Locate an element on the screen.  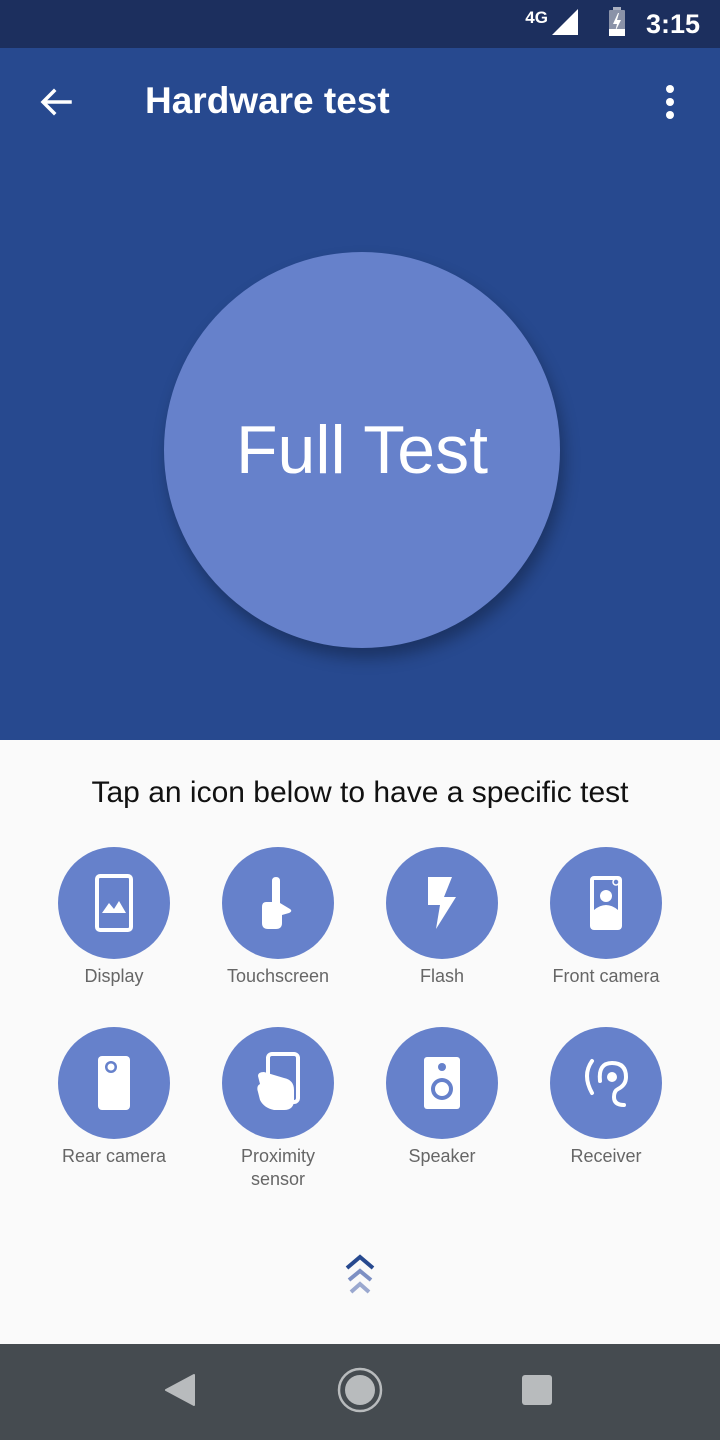
nav-recents-icon is located at coordinates (537, 1392).